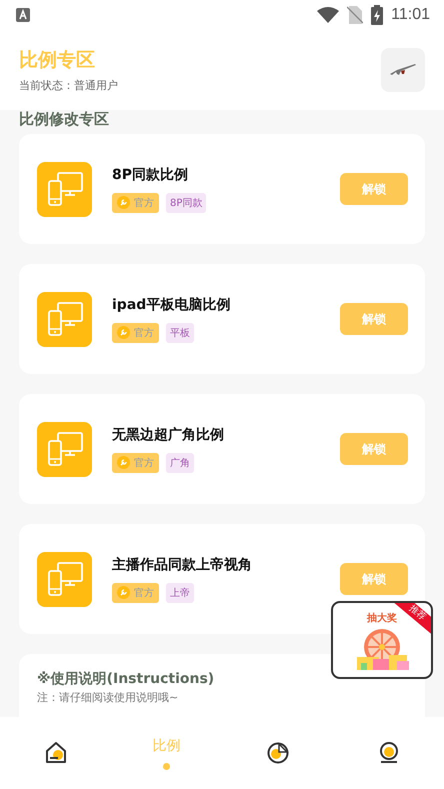  I want to click on section-title: 比例修改专区, so click(64, 119).